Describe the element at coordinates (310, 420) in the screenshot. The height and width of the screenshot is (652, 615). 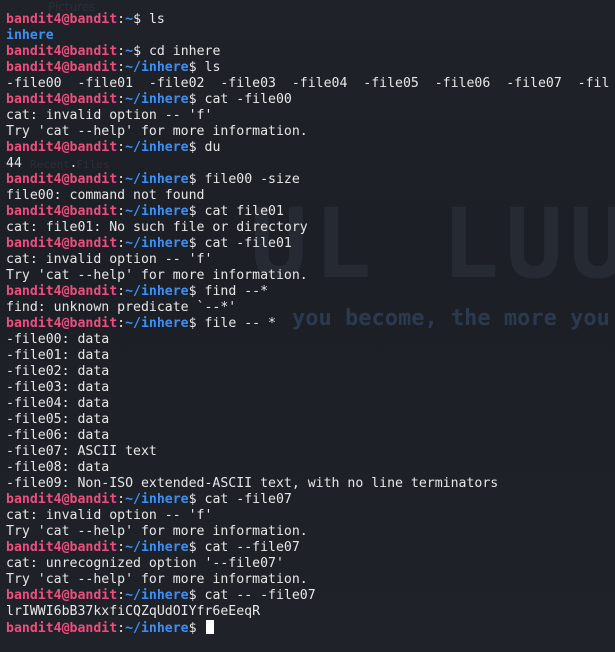
I see `output-line: -file05: data` at that location.